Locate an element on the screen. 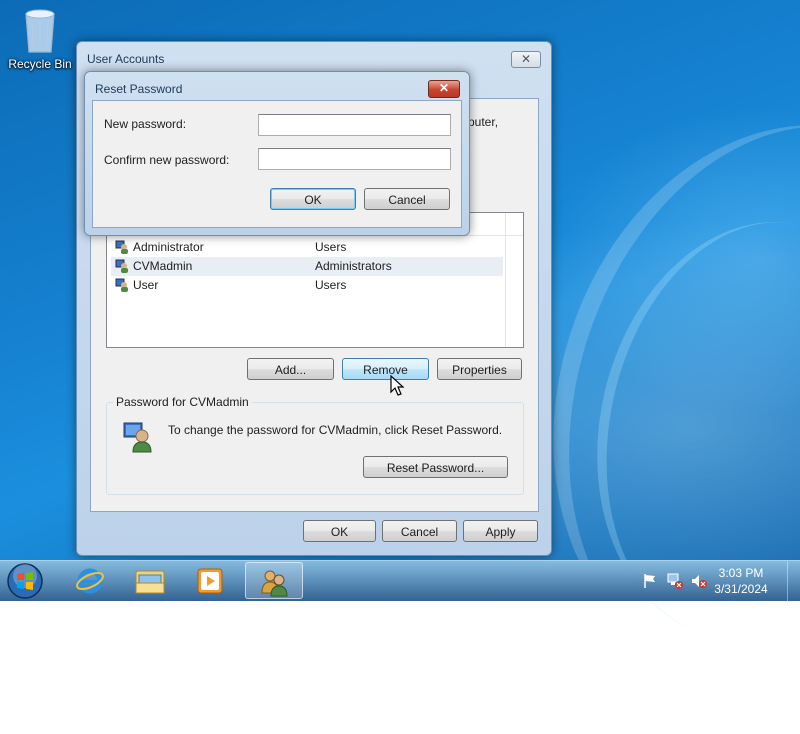 This screenshot has height=734, width=800. taskbar-user-accounts is located at coordinates (274, 580).